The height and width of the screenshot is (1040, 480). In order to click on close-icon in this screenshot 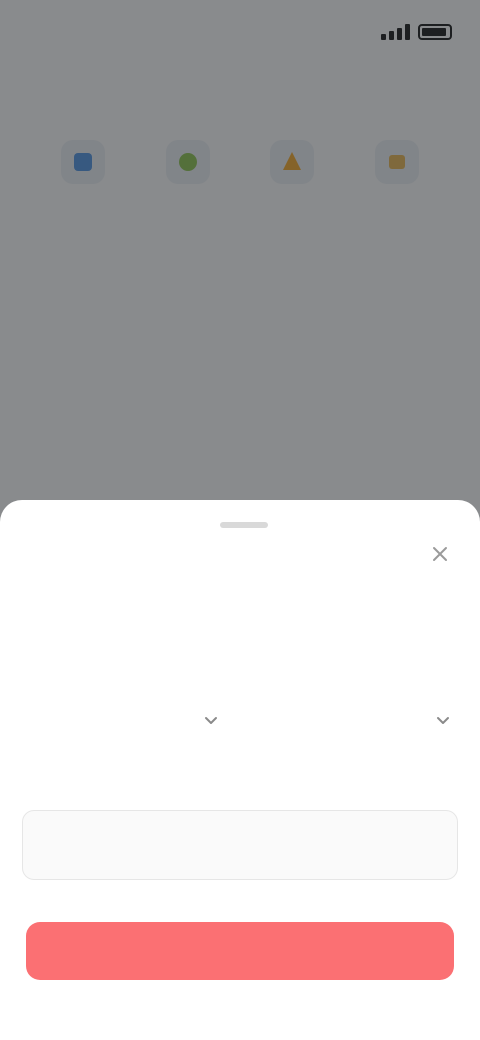, I will do `click(440, 554)`.